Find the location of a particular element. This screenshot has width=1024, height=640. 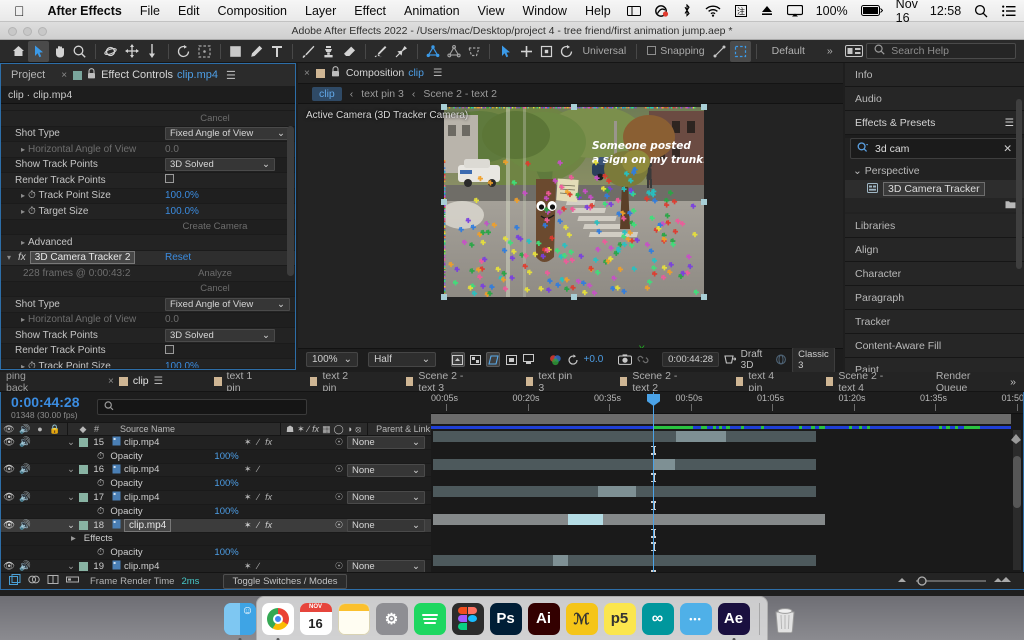

type-tool-icon is located at coordinates (277, 51).